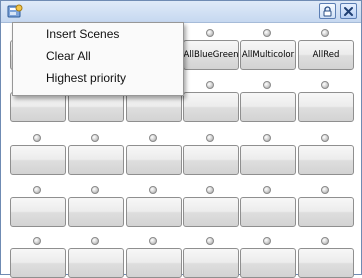 The height and width of the screenshot is (278, 362). What do you see at coordinates (326, 55) in the screenshot?
I see `scene-button: AllRed` at bounding box center [326, 55].